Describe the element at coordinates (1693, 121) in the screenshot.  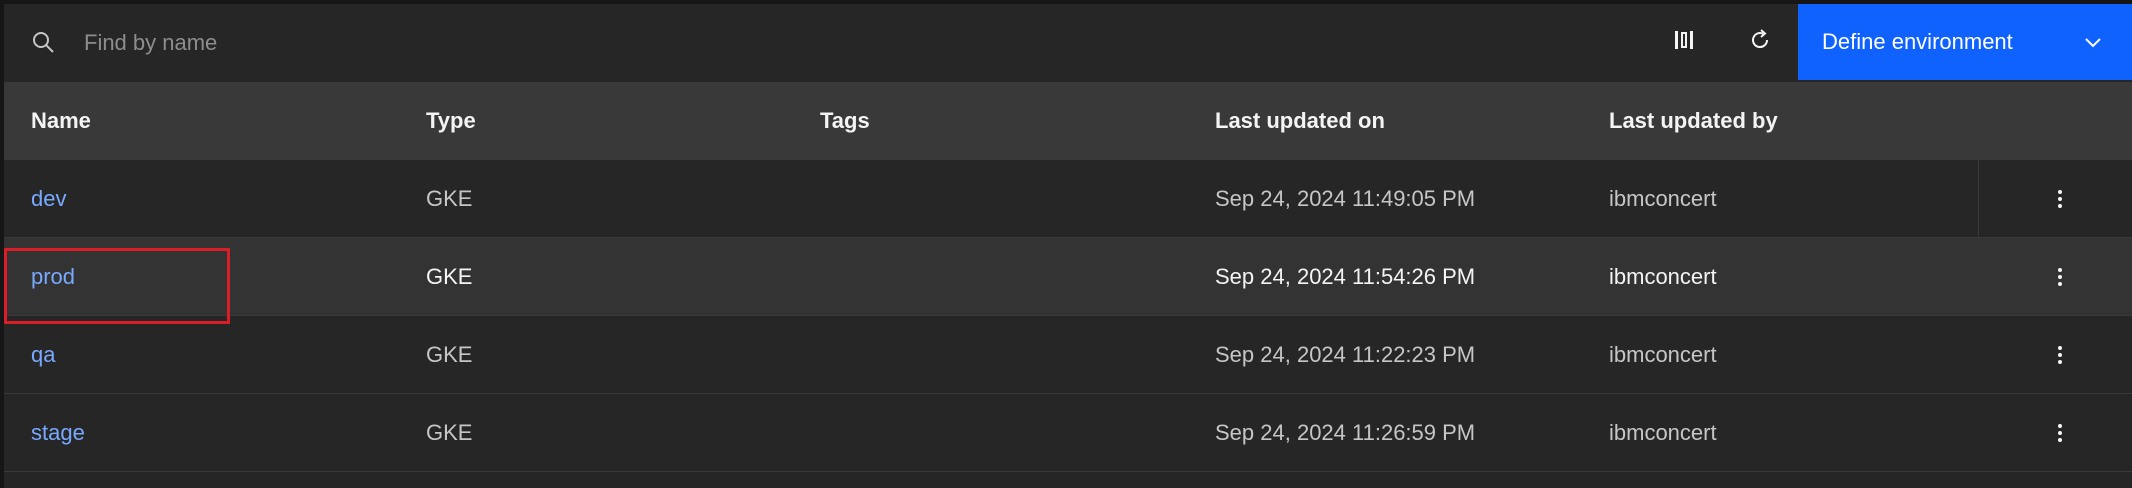
I see `header-last-updated-by: Last updated by` at that location.